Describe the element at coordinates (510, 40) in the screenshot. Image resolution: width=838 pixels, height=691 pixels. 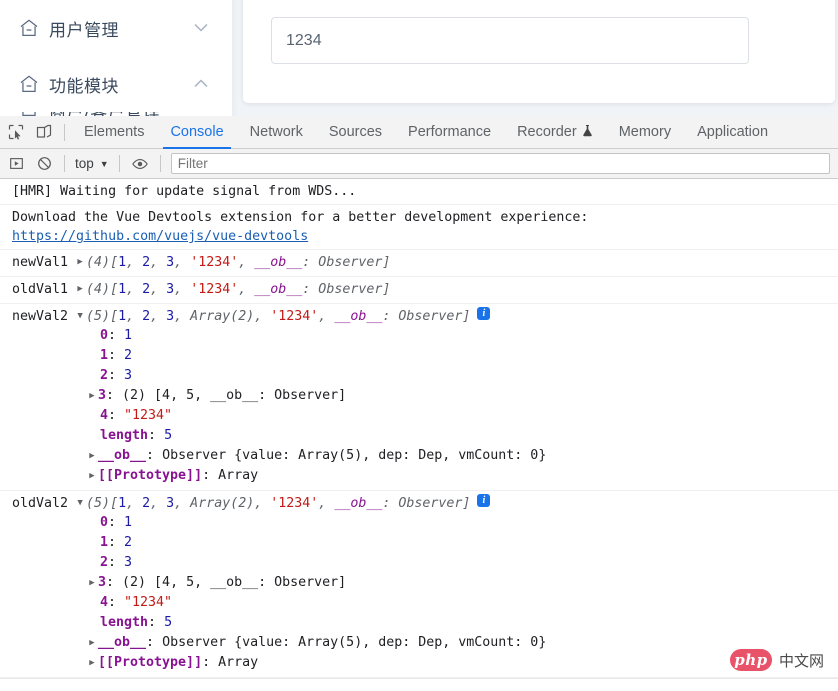
I see `text-input` at that location.